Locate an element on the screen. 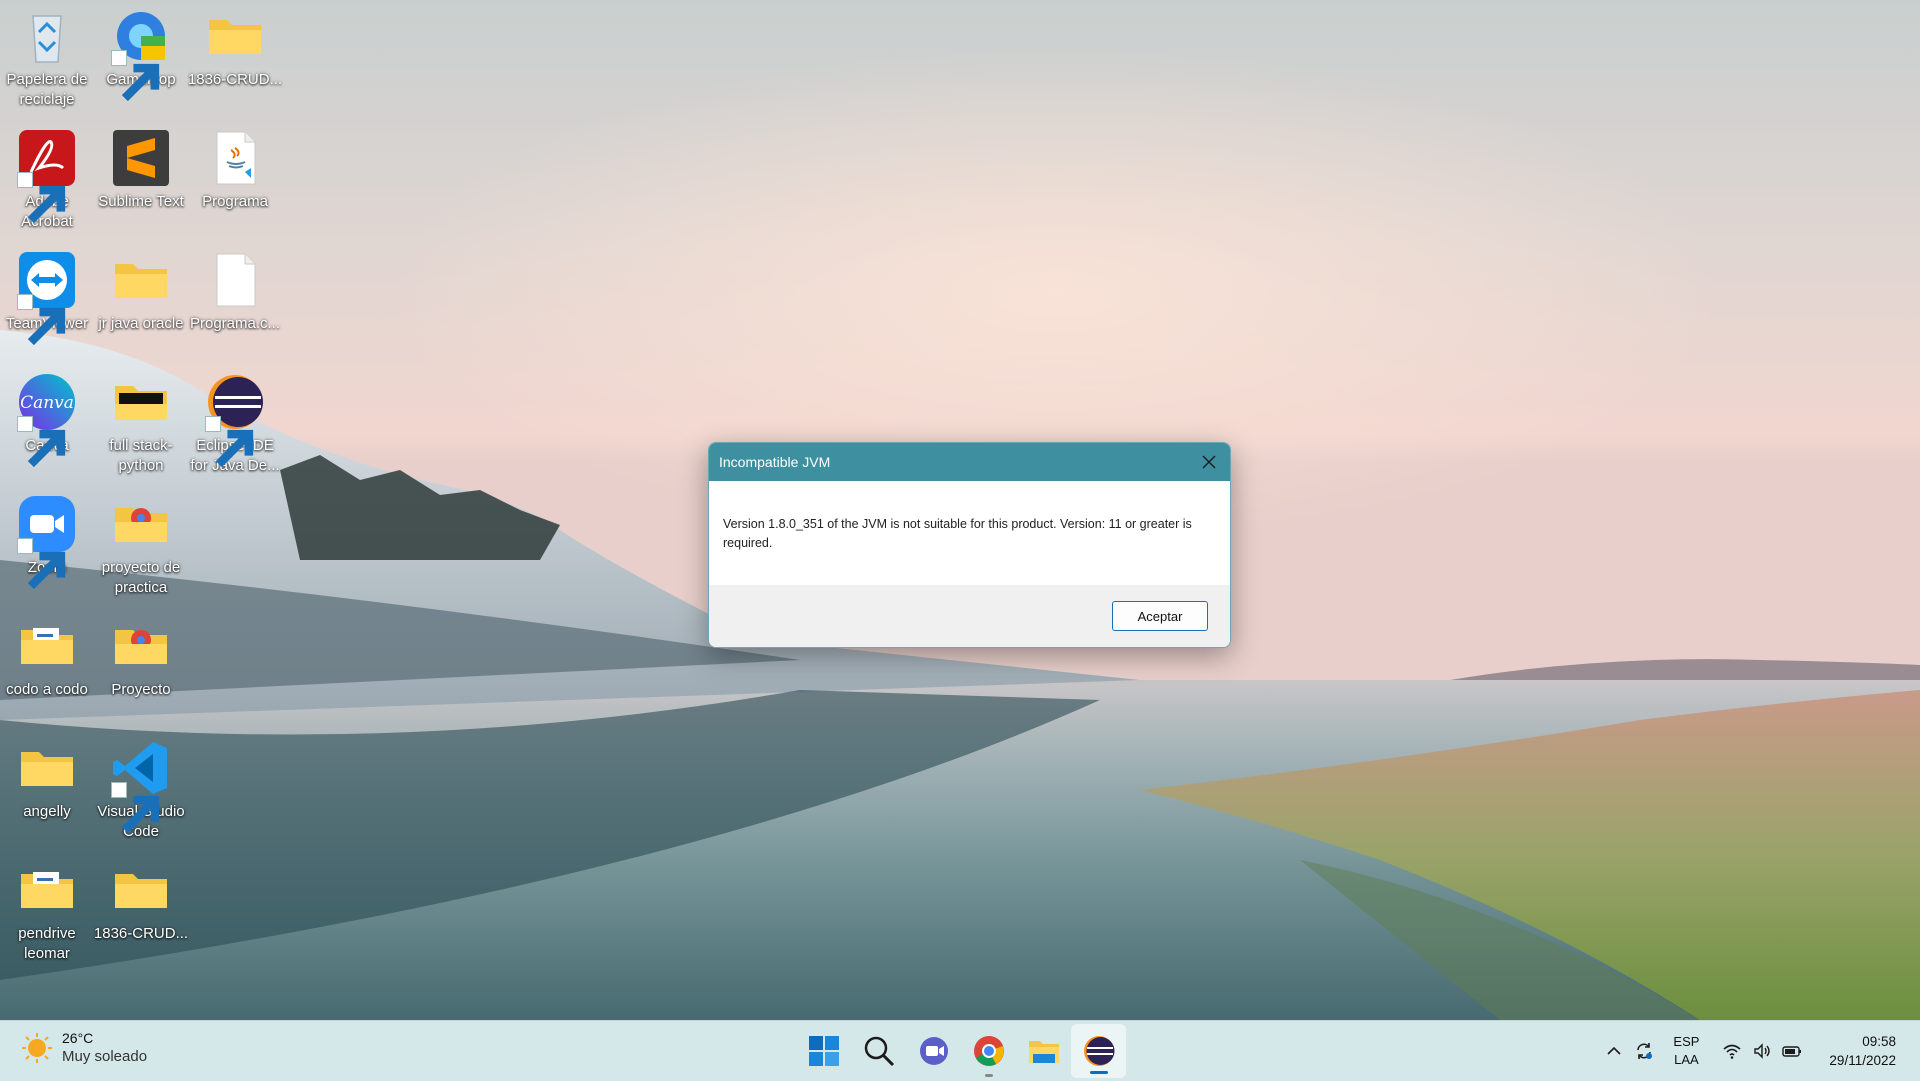 The image size is (1920, 1081). desktop-icon-proyecto-de-practica: proyecto de practica is located at coordinates (141, 548).